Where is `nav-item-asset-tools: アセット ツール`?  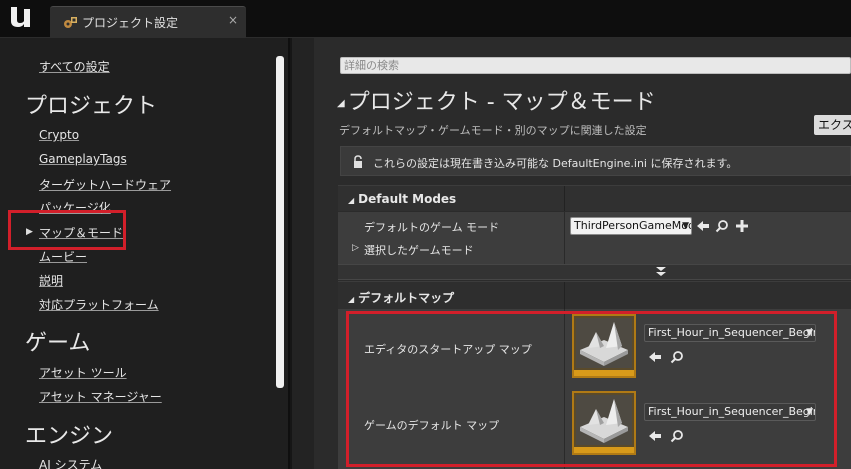
nav-item-asset-tools: アセット ツール is located at coordinates (83, 372).